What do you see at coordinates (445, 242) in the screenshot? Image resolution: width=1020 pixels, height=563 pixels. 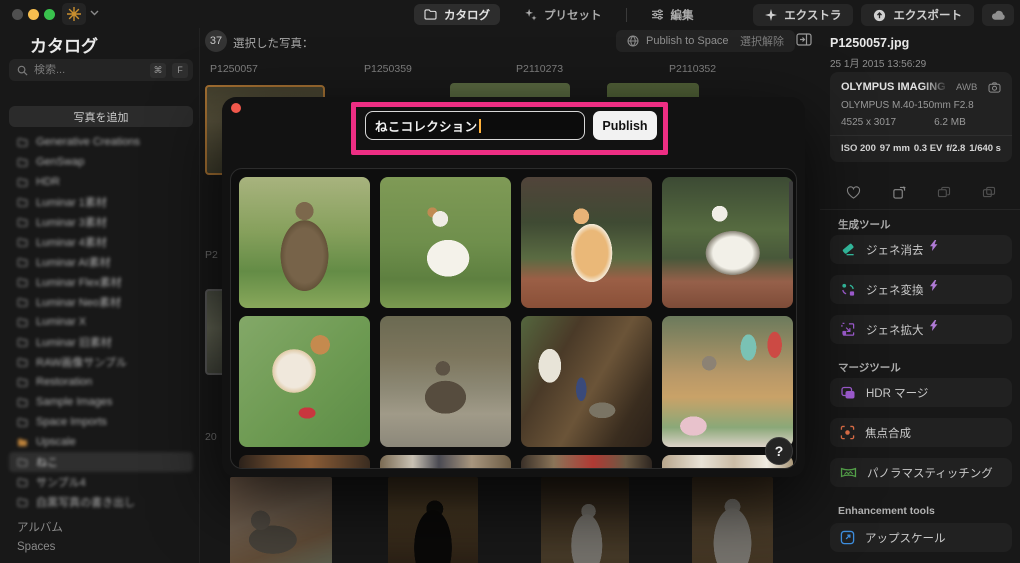 I see `photo-thumbnail-white-calico-on-grass` at bounding box center [445, 242].